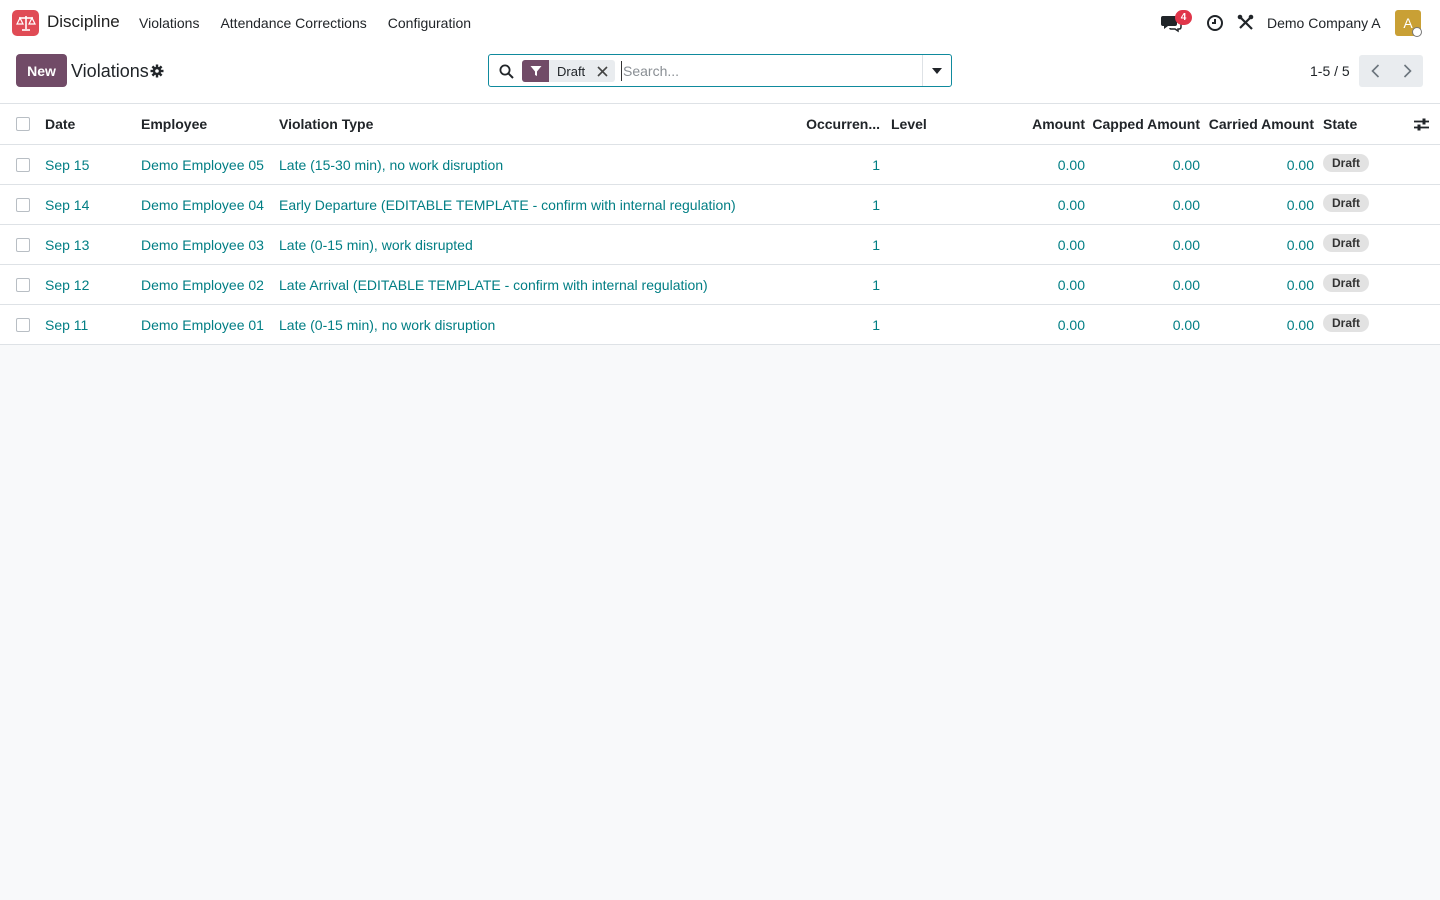 This screenshot has height=900, width=1440. What do you see at coordinates (110, 71) in the screenshot?
I see `page-title: Violations` at bounding box center [110, 71].